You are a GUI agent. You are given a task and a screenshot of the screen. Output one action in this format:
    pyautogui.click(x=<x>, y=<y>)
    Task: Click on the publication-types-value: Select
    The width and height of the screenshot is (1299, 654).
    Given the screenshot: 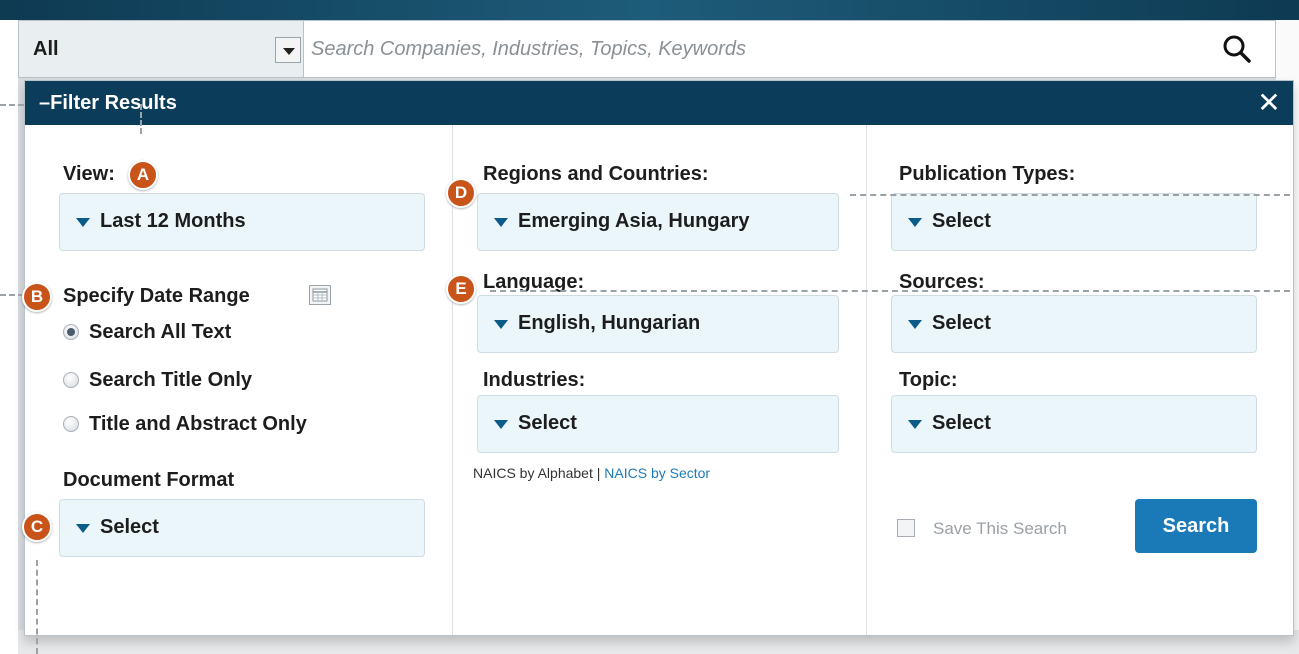 What is the action you would take?
    pyautogui.click(x=961, y=221)
    